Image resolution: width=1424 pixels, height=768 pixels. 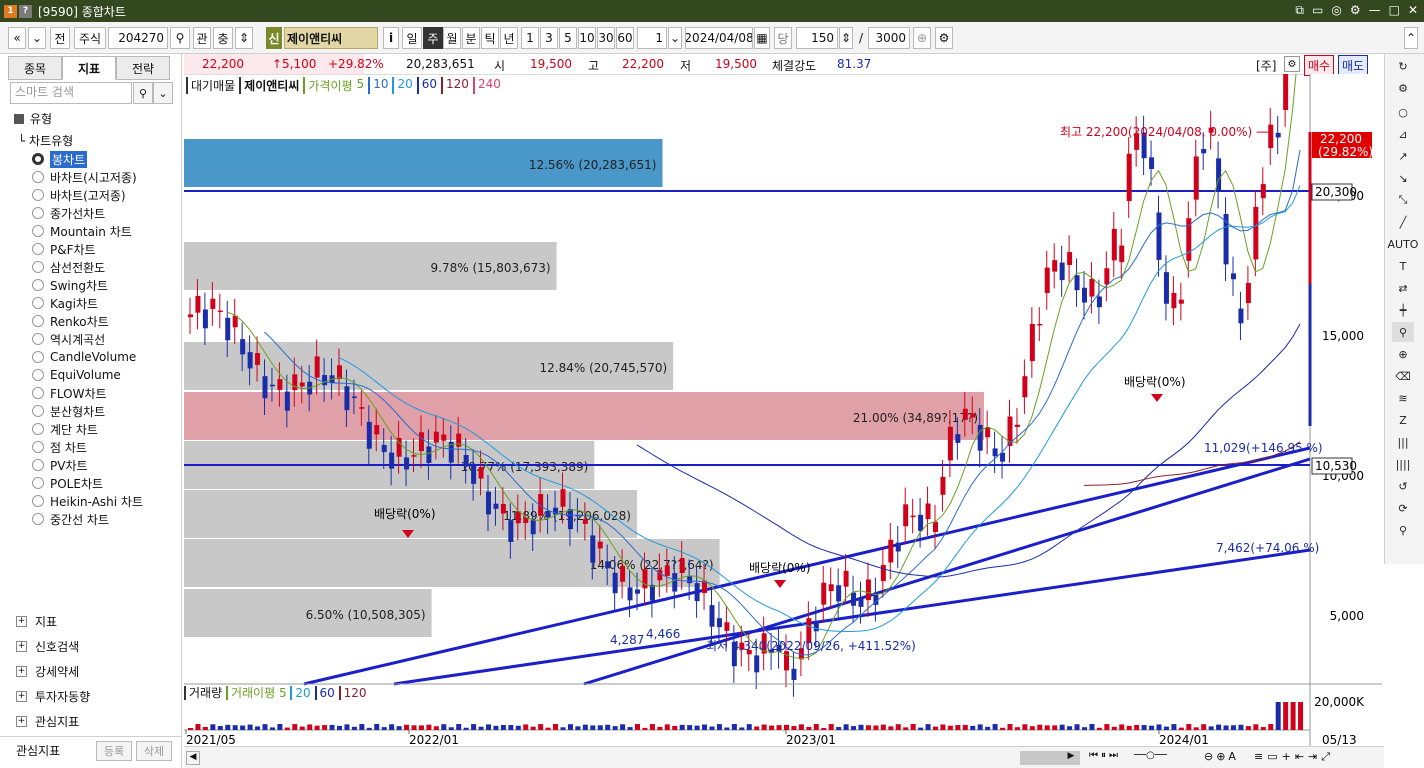 What do you see at coordinates (1403, 508) in the screenshot?
I see `refresh-icon: ⟳` at bounding box center [1403, 508].